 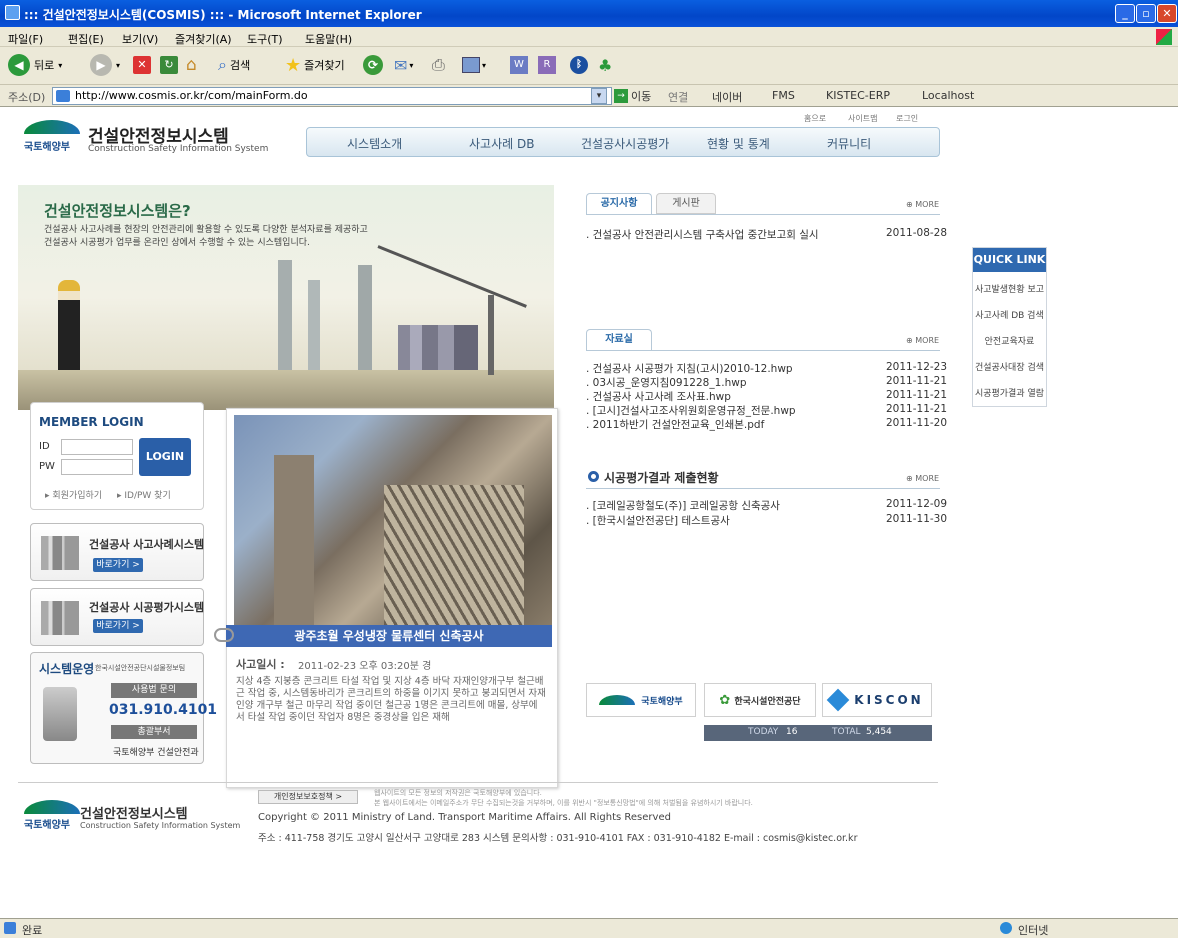 What do you see at coordinates (54, 815) in the screenshot?
I see `footer-logo: 국토해양부` at bounding box center [54, 815].